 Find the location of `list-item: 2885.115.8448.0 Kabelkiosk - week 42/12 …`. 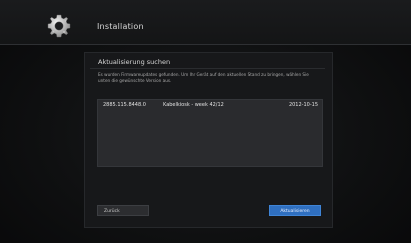

list-item: 2885.115.8448.0 Kabelkiosk - week 42/12 … is located at coordinates (209, 105).